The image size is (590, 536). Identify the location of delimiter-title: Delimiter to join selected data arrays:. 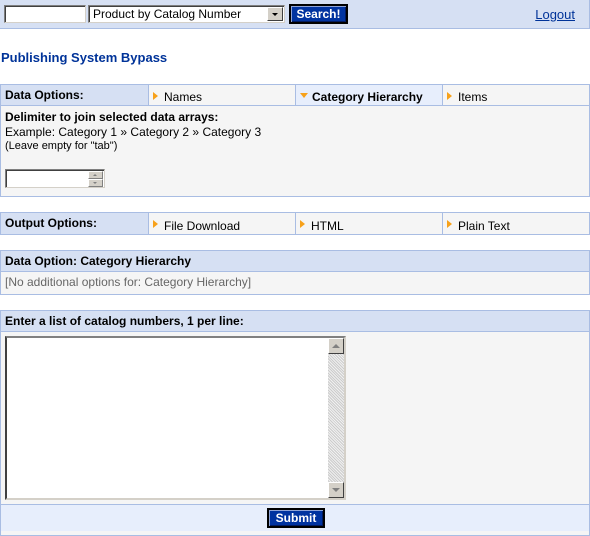
(112, 117).